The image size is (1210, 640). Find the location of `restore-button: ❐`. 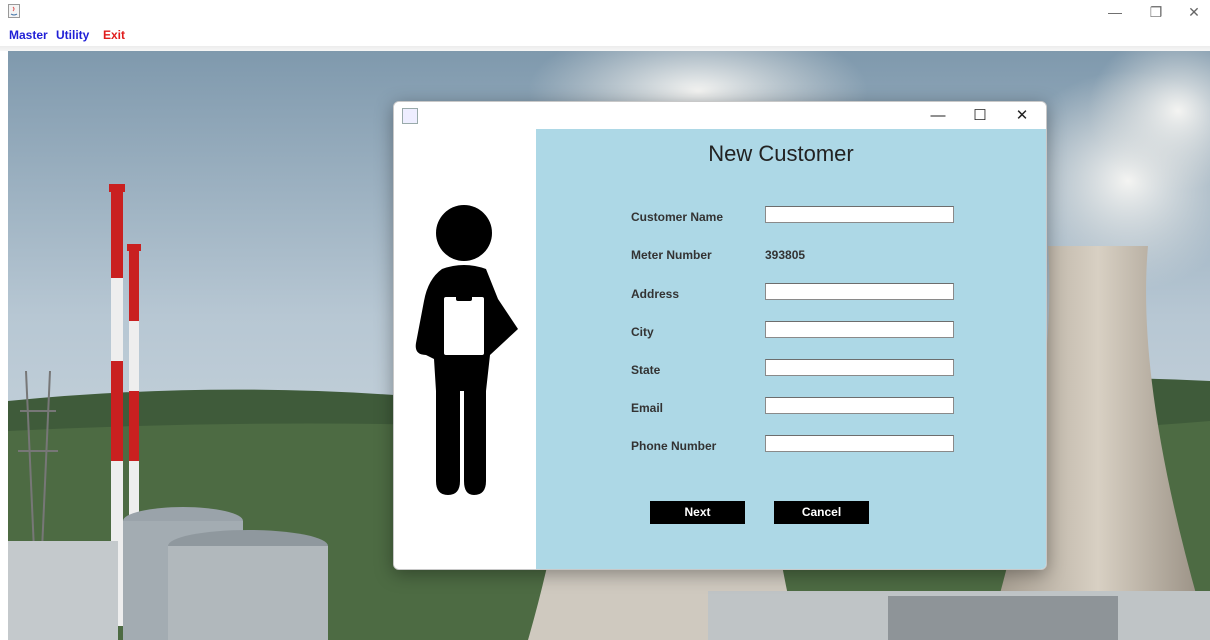

restore-button: ❐ is located at coordinates (1156, 12).